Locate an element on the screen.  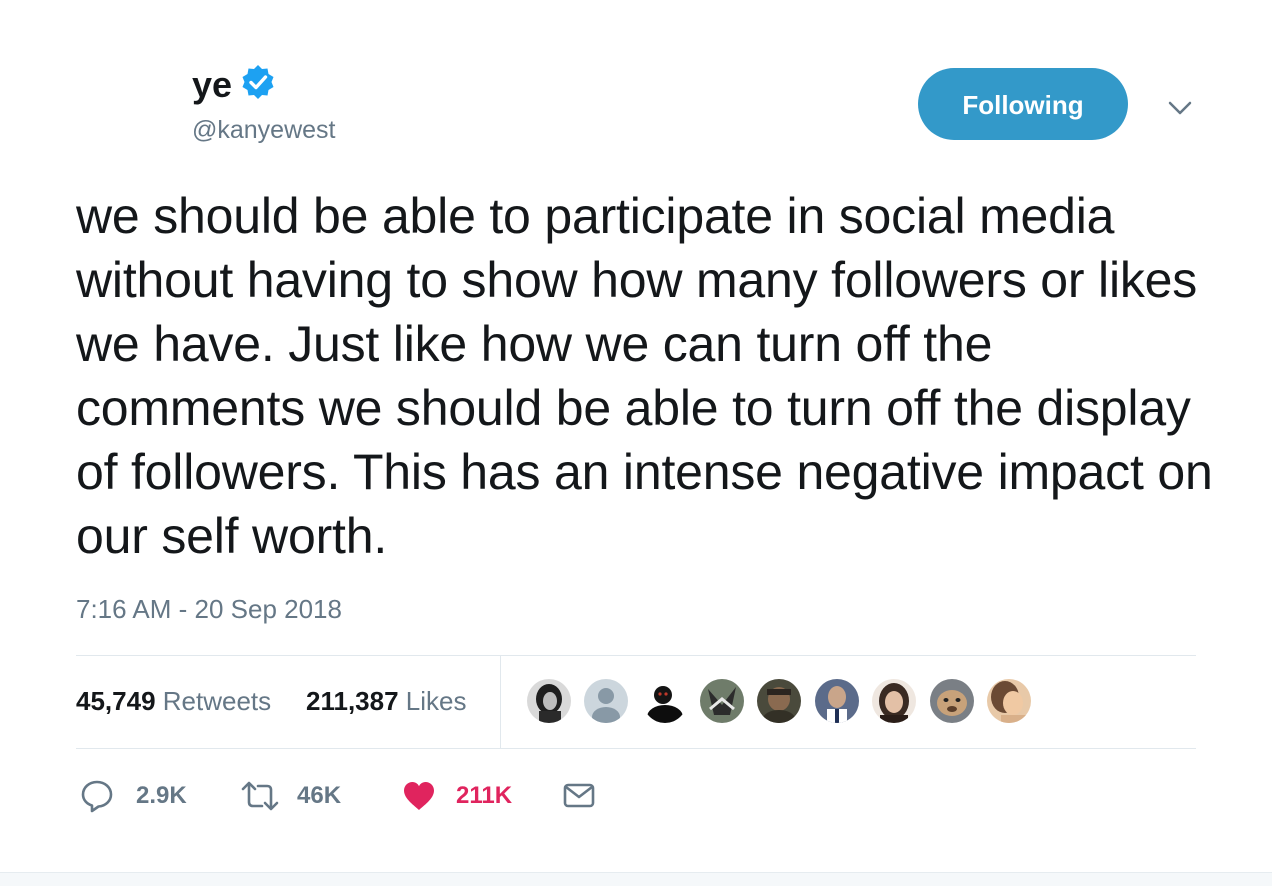
author-display-name: ye is located at coordinates (212, 85).